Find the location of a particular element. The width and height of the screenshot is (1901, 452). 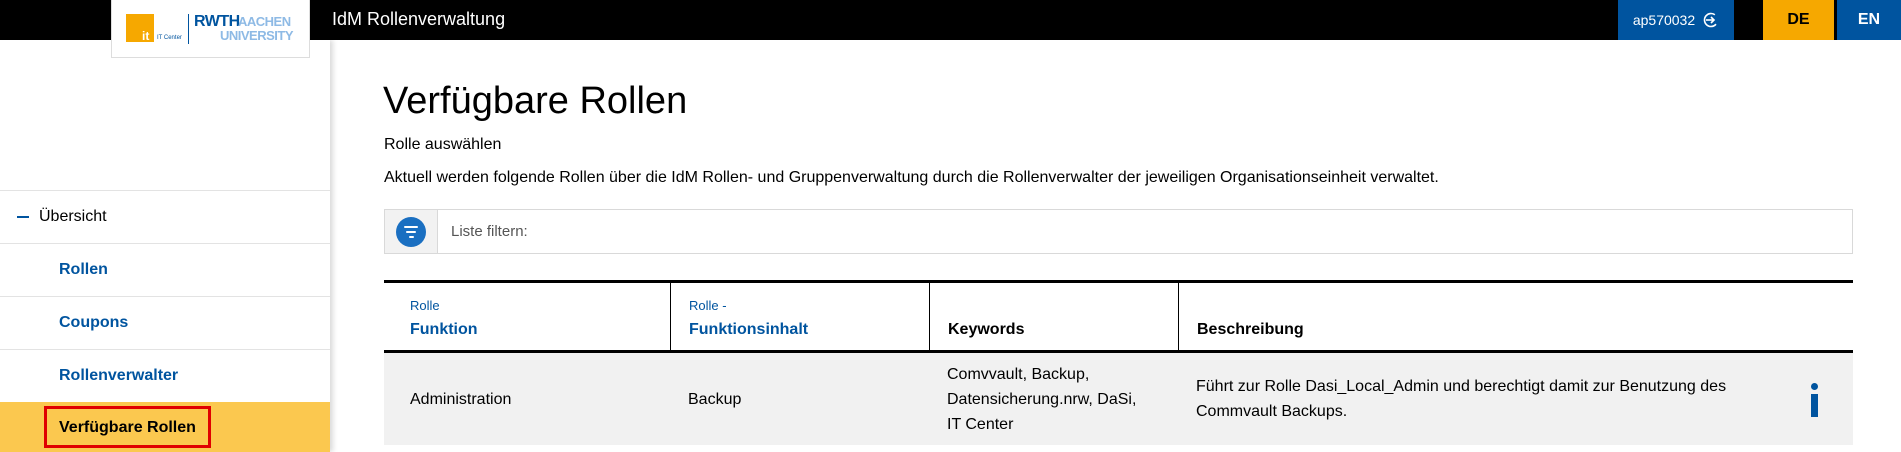

keyword-line: Datensicherung.nrw, DaSi, is located at coordinates (1042, 399).